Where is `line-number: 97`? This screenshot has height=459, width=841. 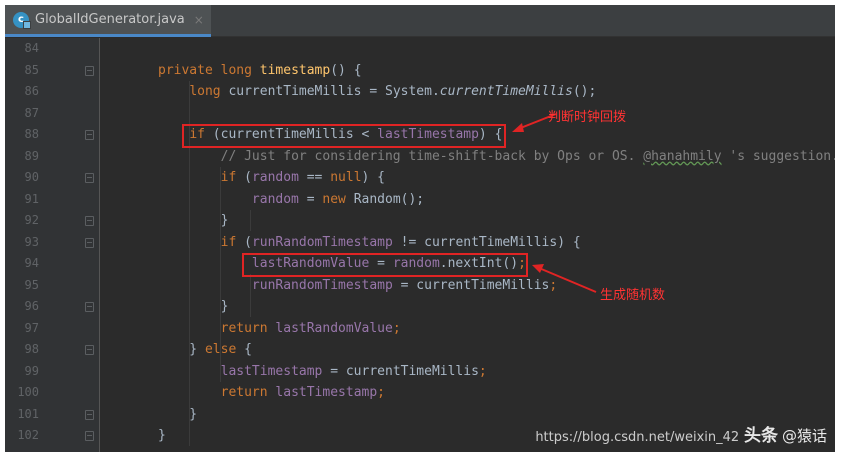 line-number: 97 is located at coordinates (31, 327).